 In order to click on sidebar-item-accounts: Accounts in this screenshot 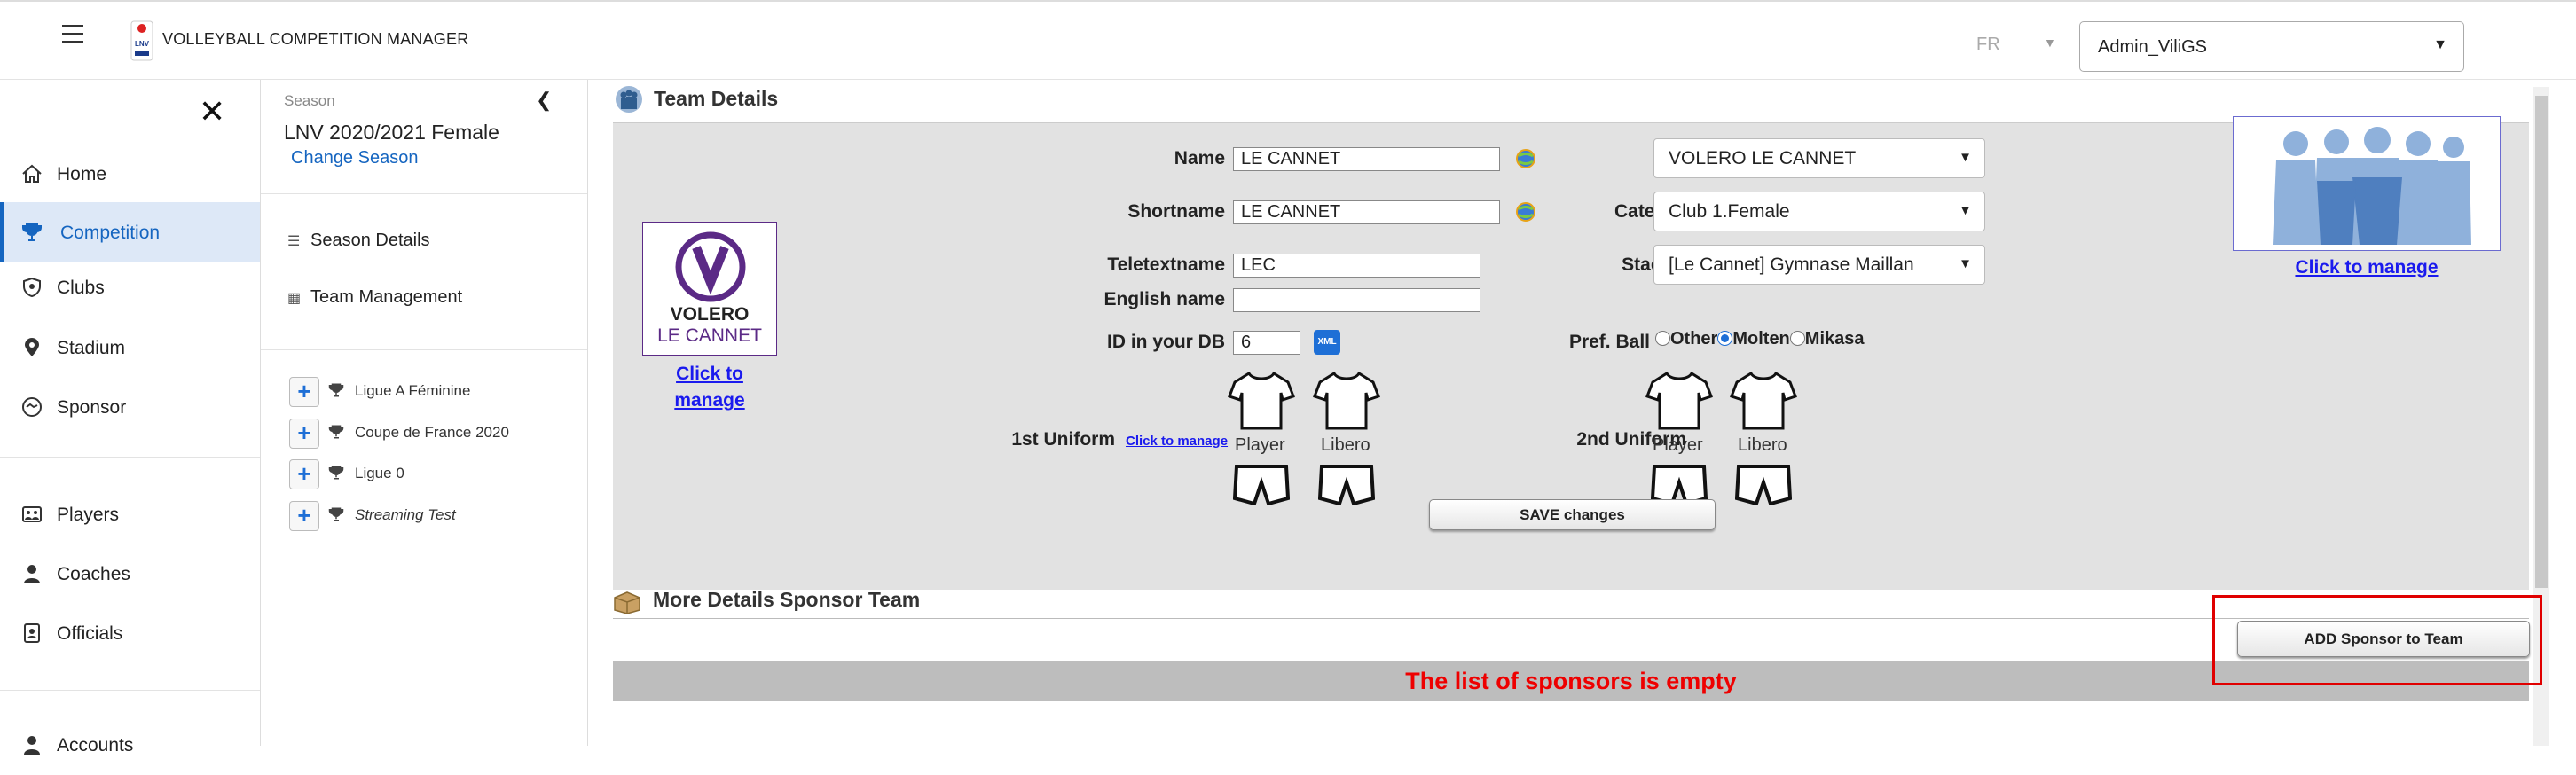, I will do `click(130, 745)`.